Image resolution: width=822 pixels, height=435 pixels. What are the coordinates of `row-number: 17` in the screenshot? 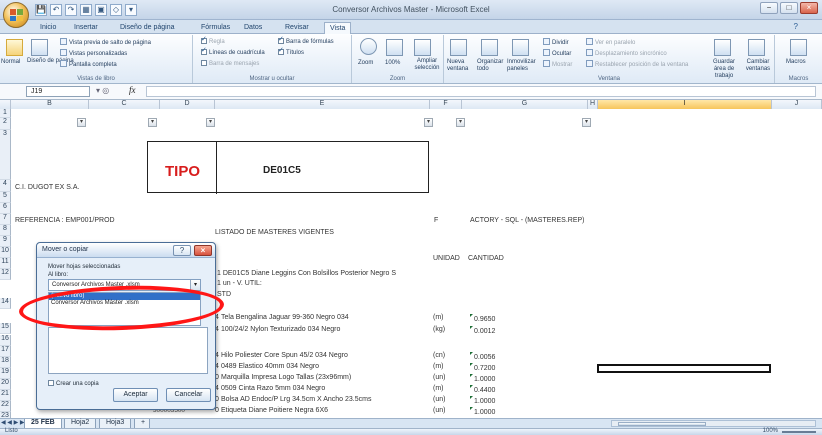 It's located at (5, 351).